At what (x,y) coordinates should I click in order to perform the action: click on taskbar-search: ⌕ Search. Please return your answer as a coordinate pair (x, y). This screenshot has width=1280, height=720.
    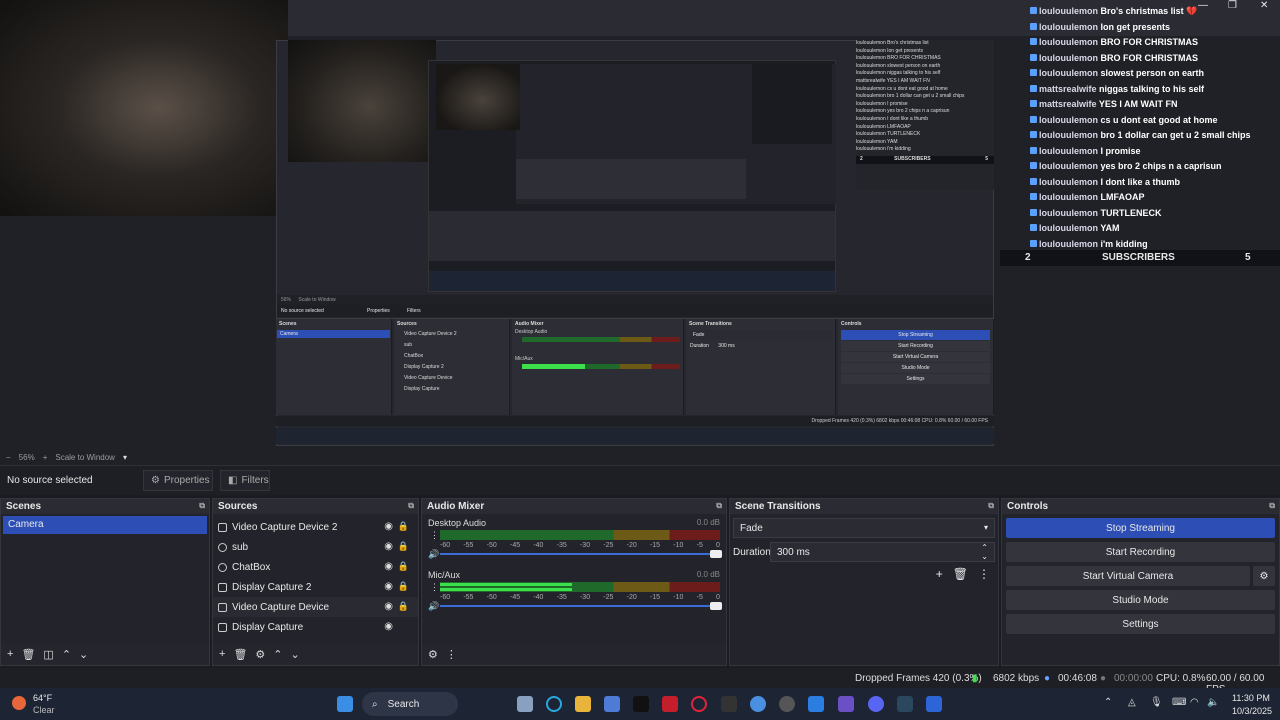
    Looking at the image, I should click on (410, 704).